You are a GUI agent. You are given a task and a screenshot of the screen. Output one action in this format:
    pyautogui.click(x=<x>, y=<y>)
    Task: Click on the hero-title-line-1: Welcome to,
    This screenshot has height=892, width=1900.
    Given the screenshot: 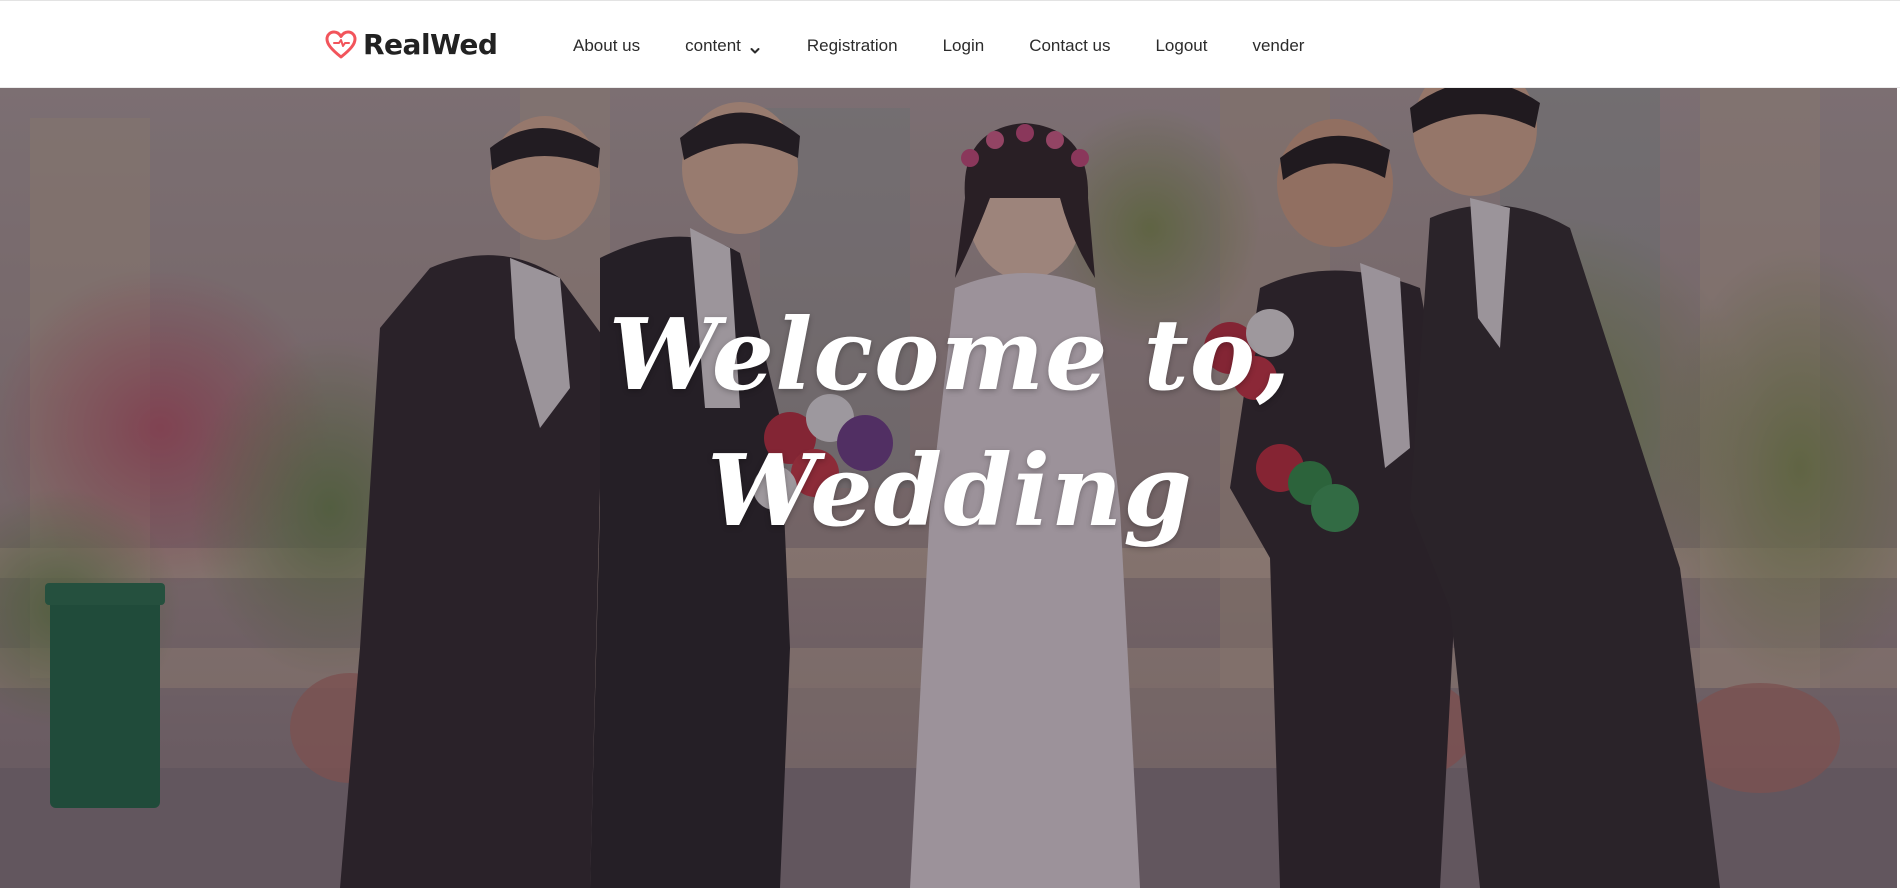 What is the action you would take?
    pyautogui.click(x=950, y=355)
    